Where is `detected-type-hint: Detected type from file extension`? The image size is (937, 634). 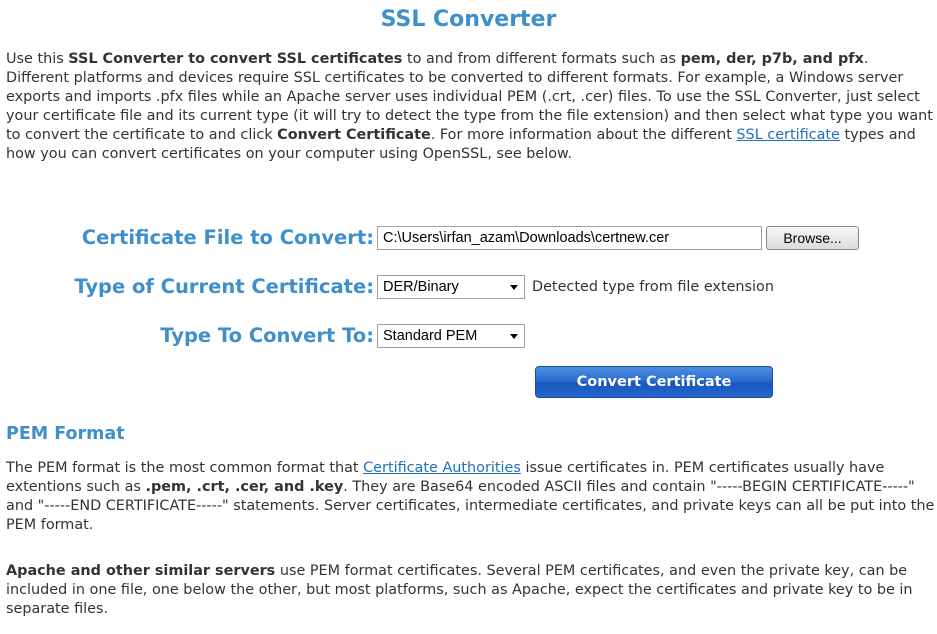
detected-type-hint: Detected type from file extension is located at coordinates (653, 287).